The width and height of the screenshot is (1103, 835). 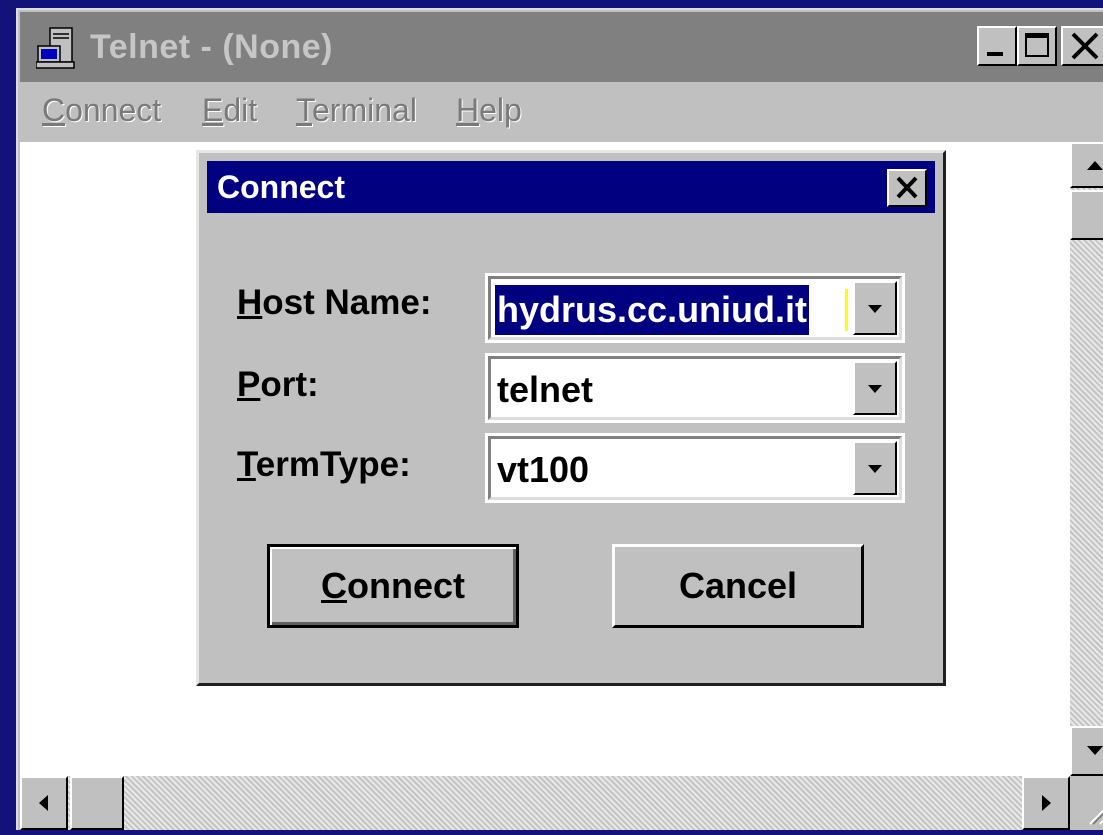 I want to click on arrow-right-icon, so click(x=1046, y=803).